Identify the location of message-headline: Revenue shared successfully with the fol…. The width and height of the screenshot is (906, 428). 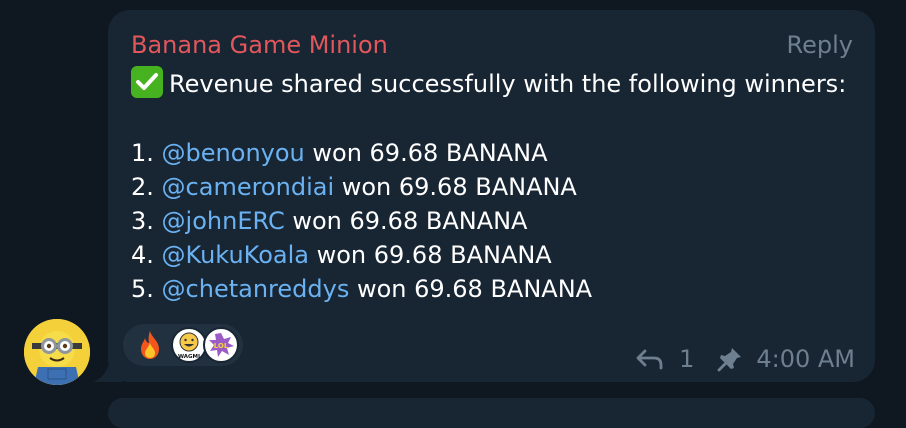
(488, 83).